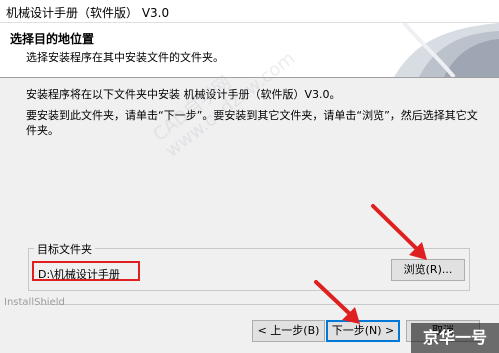 The height and width of the screenshot is (353, 499). What do you see at coordinates (86, 271) in the screenshot?
I see `destination-path: D:\机械设计手册` at bounding box center [86, 271].